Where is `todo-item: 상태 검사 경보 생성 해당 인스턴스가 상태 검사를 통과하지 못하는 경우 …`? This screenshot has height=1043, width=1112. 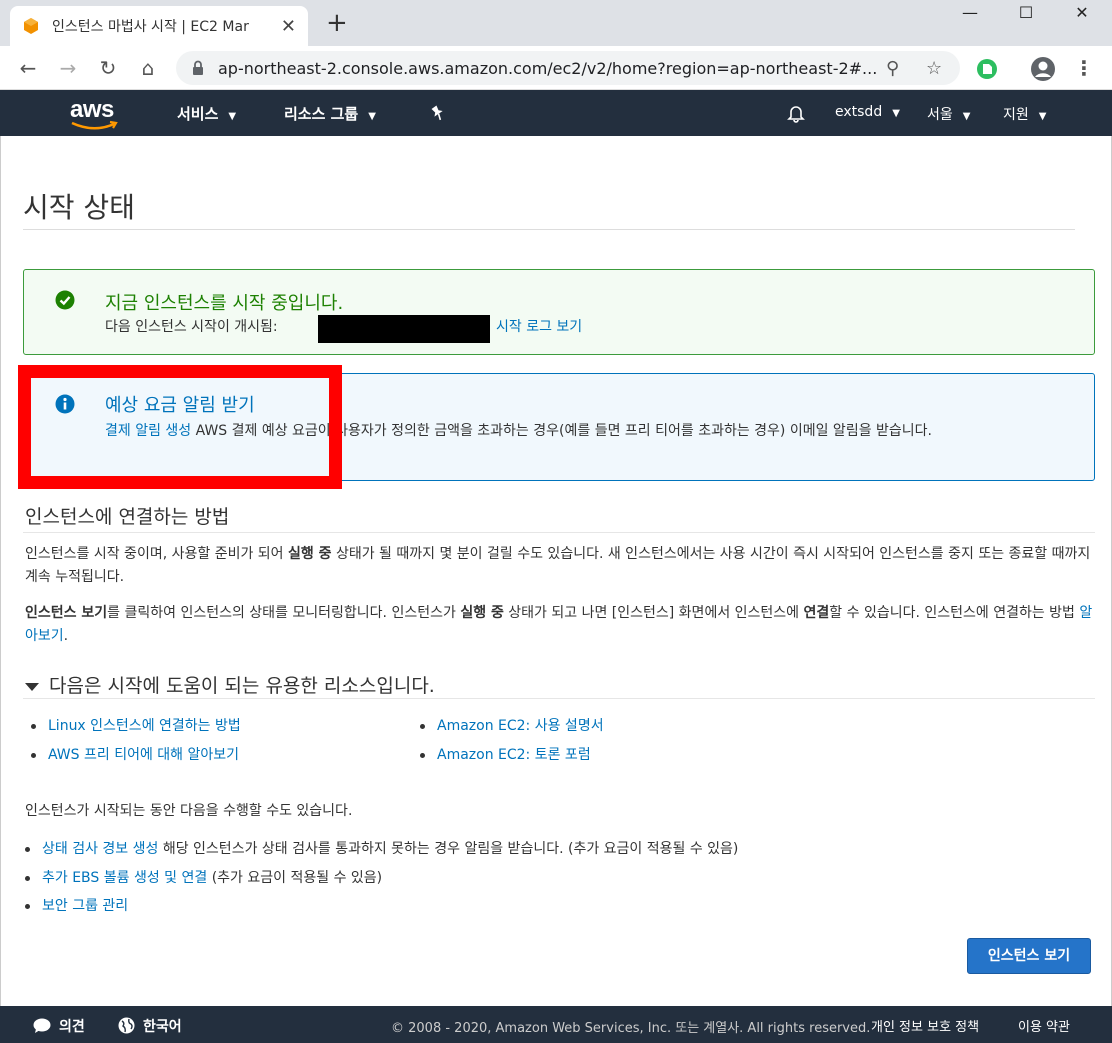 todo-item: 상태 검사 경보 생성 해당 인스턴스가 상태 검사를 통과하지 못하는 경우 … is located at coordinates (381, 848).